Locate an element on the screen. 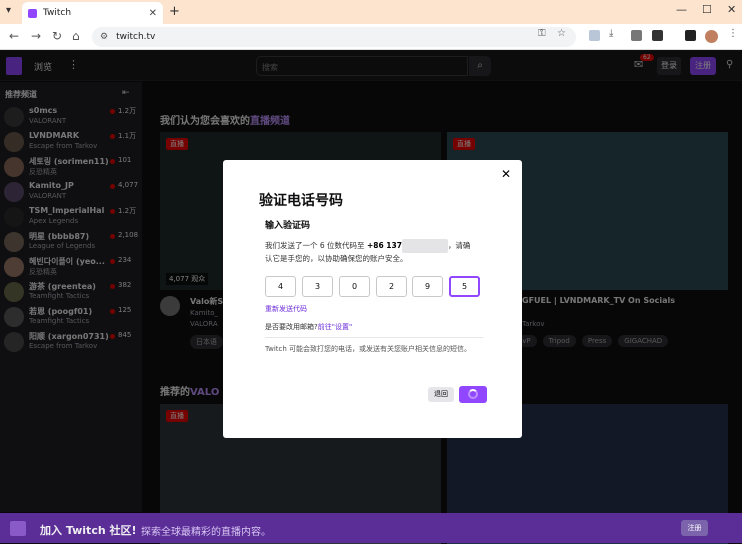 This screenshot has height=544, width=742. reload-icon: ↻ is located at coordinates (57, 36).